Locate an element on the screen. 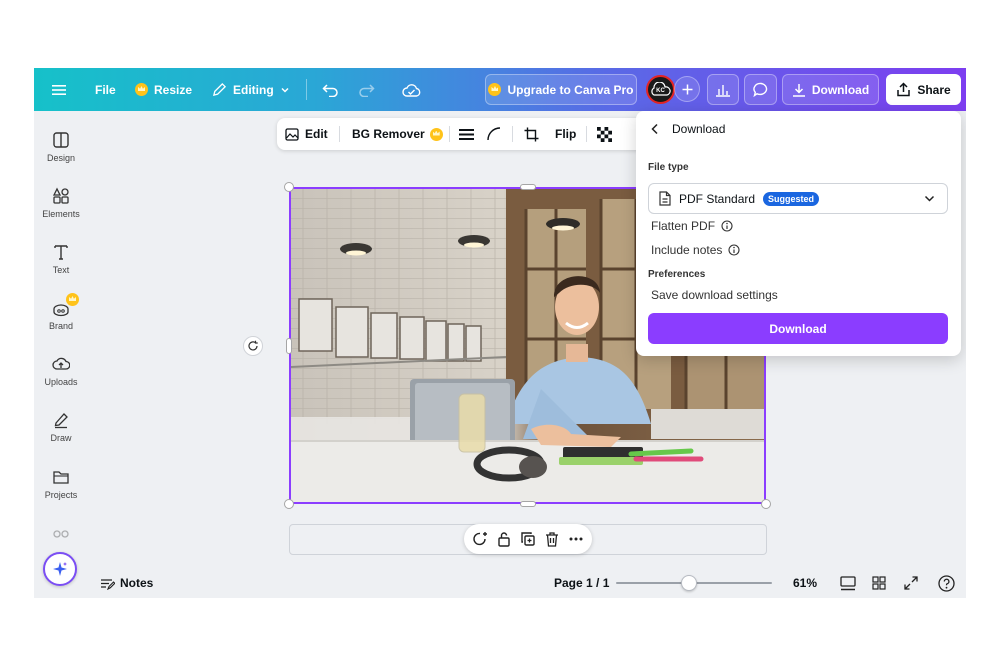 The width and height of the screenshot is (1000, 667). resize-handle-top is located at coordinates (528, 187).